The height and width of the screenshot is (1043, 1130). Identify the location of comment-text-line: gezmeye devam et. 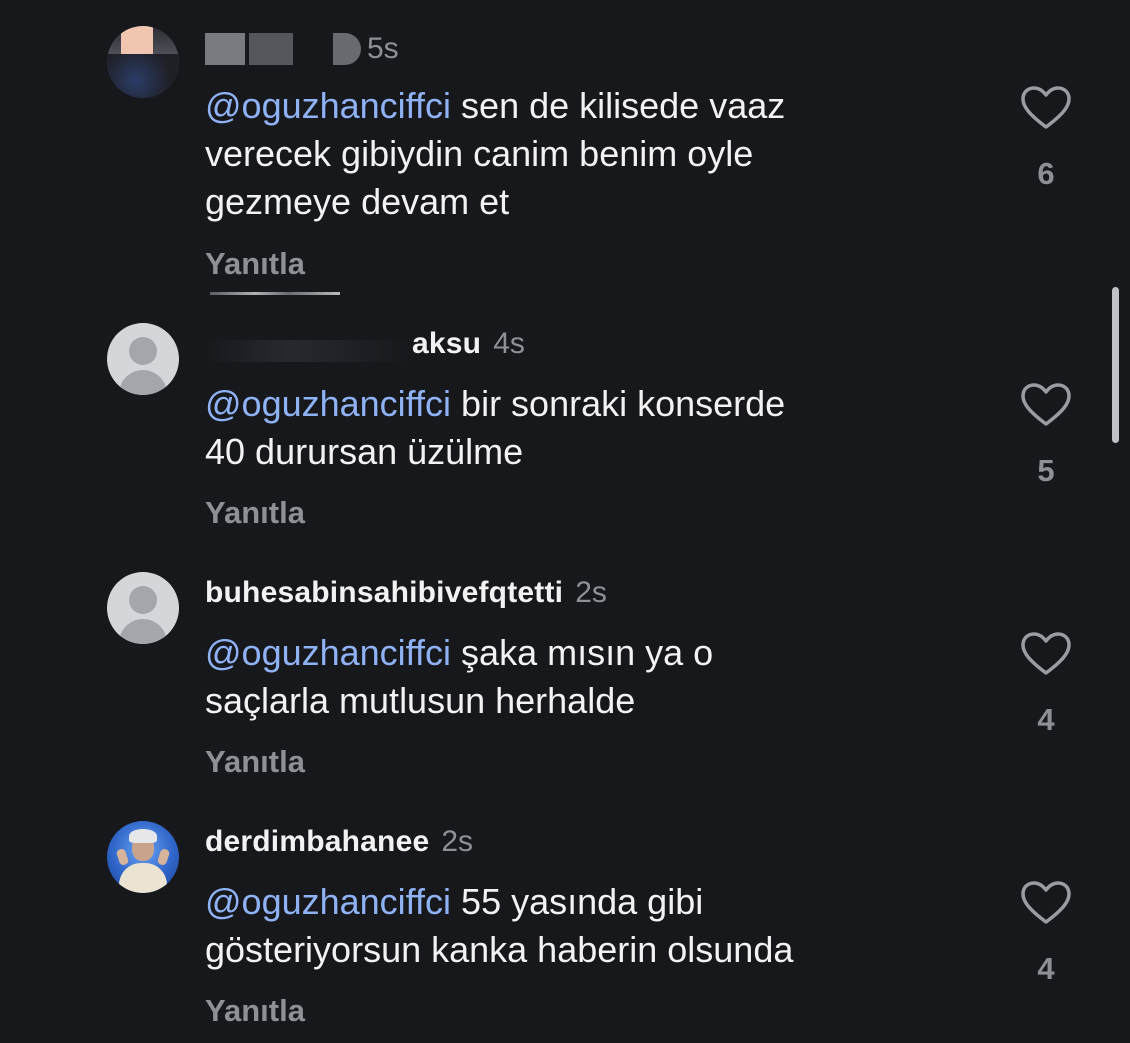
(357, 201).